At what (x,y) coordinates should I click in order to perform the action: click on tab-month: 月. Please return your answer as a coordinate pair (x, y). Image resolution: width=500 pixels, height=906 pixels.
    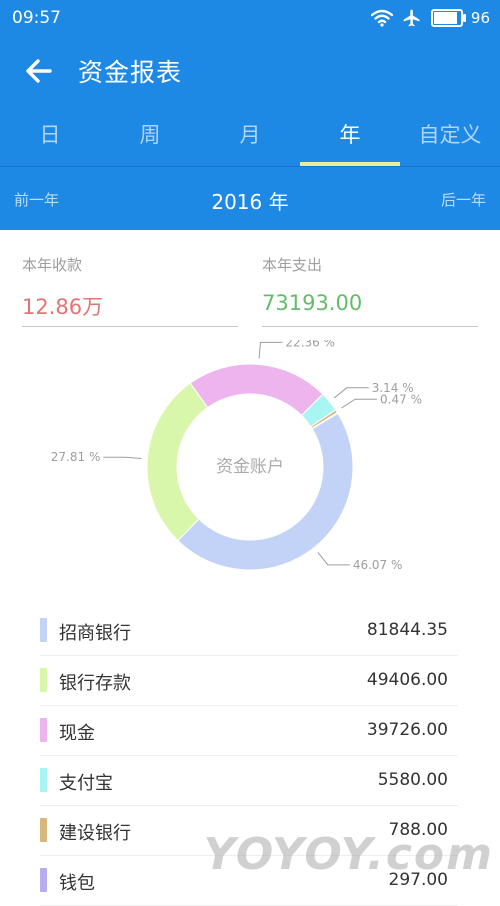
    Looking at the image, I should click on (250, 135).